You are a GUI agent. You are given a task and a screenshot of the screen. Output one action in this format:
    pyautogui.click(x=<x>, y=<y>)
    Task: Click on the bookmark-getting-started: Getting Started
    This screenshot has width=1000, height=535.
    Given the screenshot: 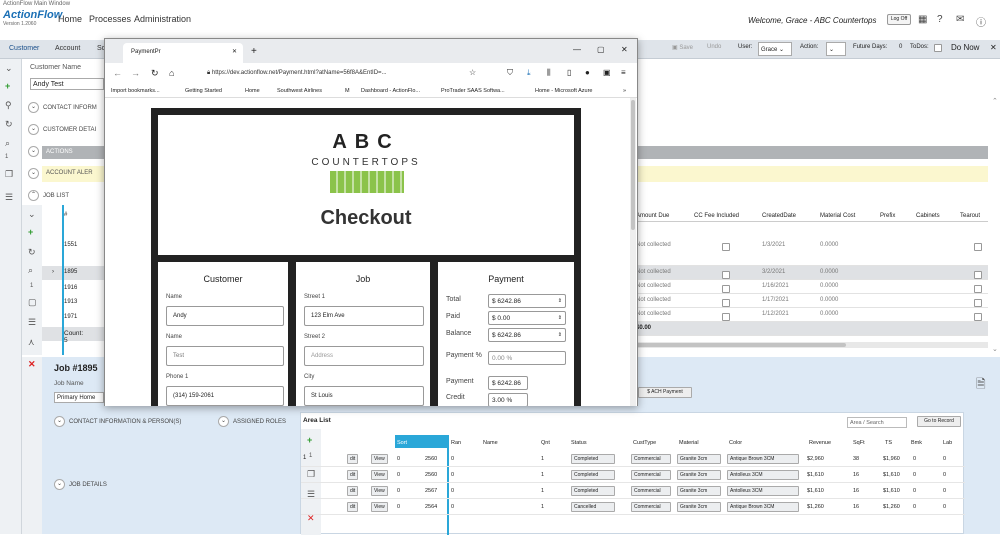 What is the action you would take?
    pyautogui.click(x=203, y=91)
    